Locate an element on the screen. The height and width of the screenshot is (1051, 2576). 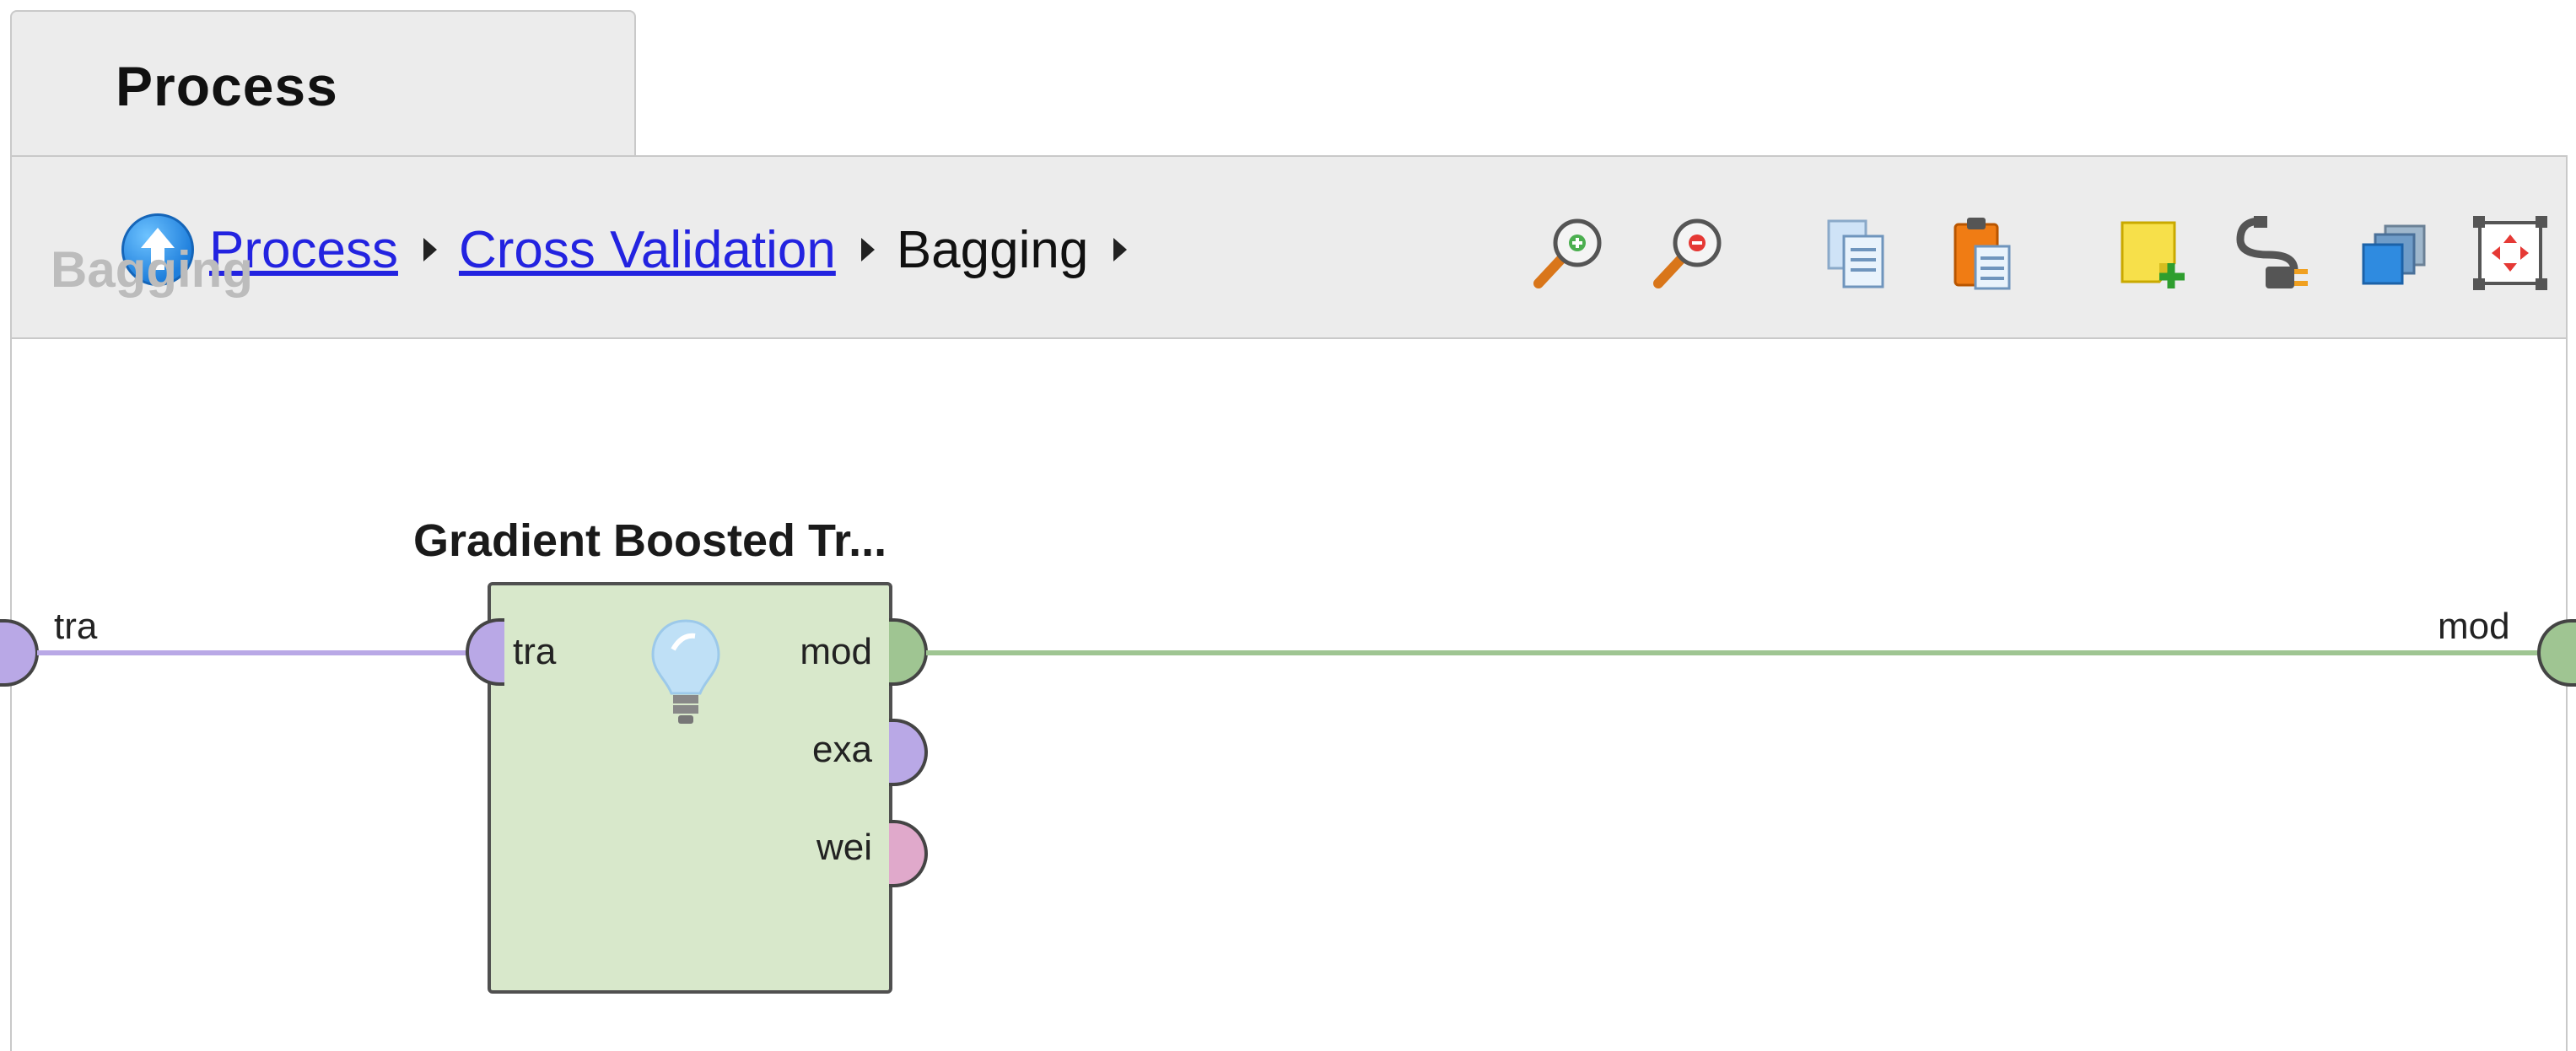
zoom-in-icon is located at coordinates (1569, 253).